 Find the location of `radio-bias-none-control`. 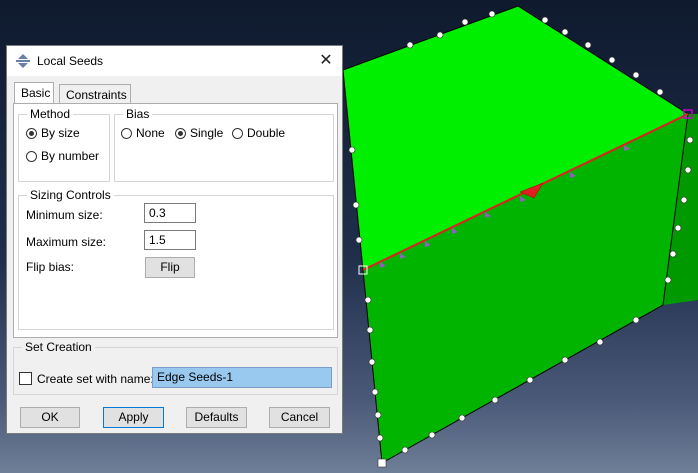

radio-bias-none-control is located at coordinates (126, 133).